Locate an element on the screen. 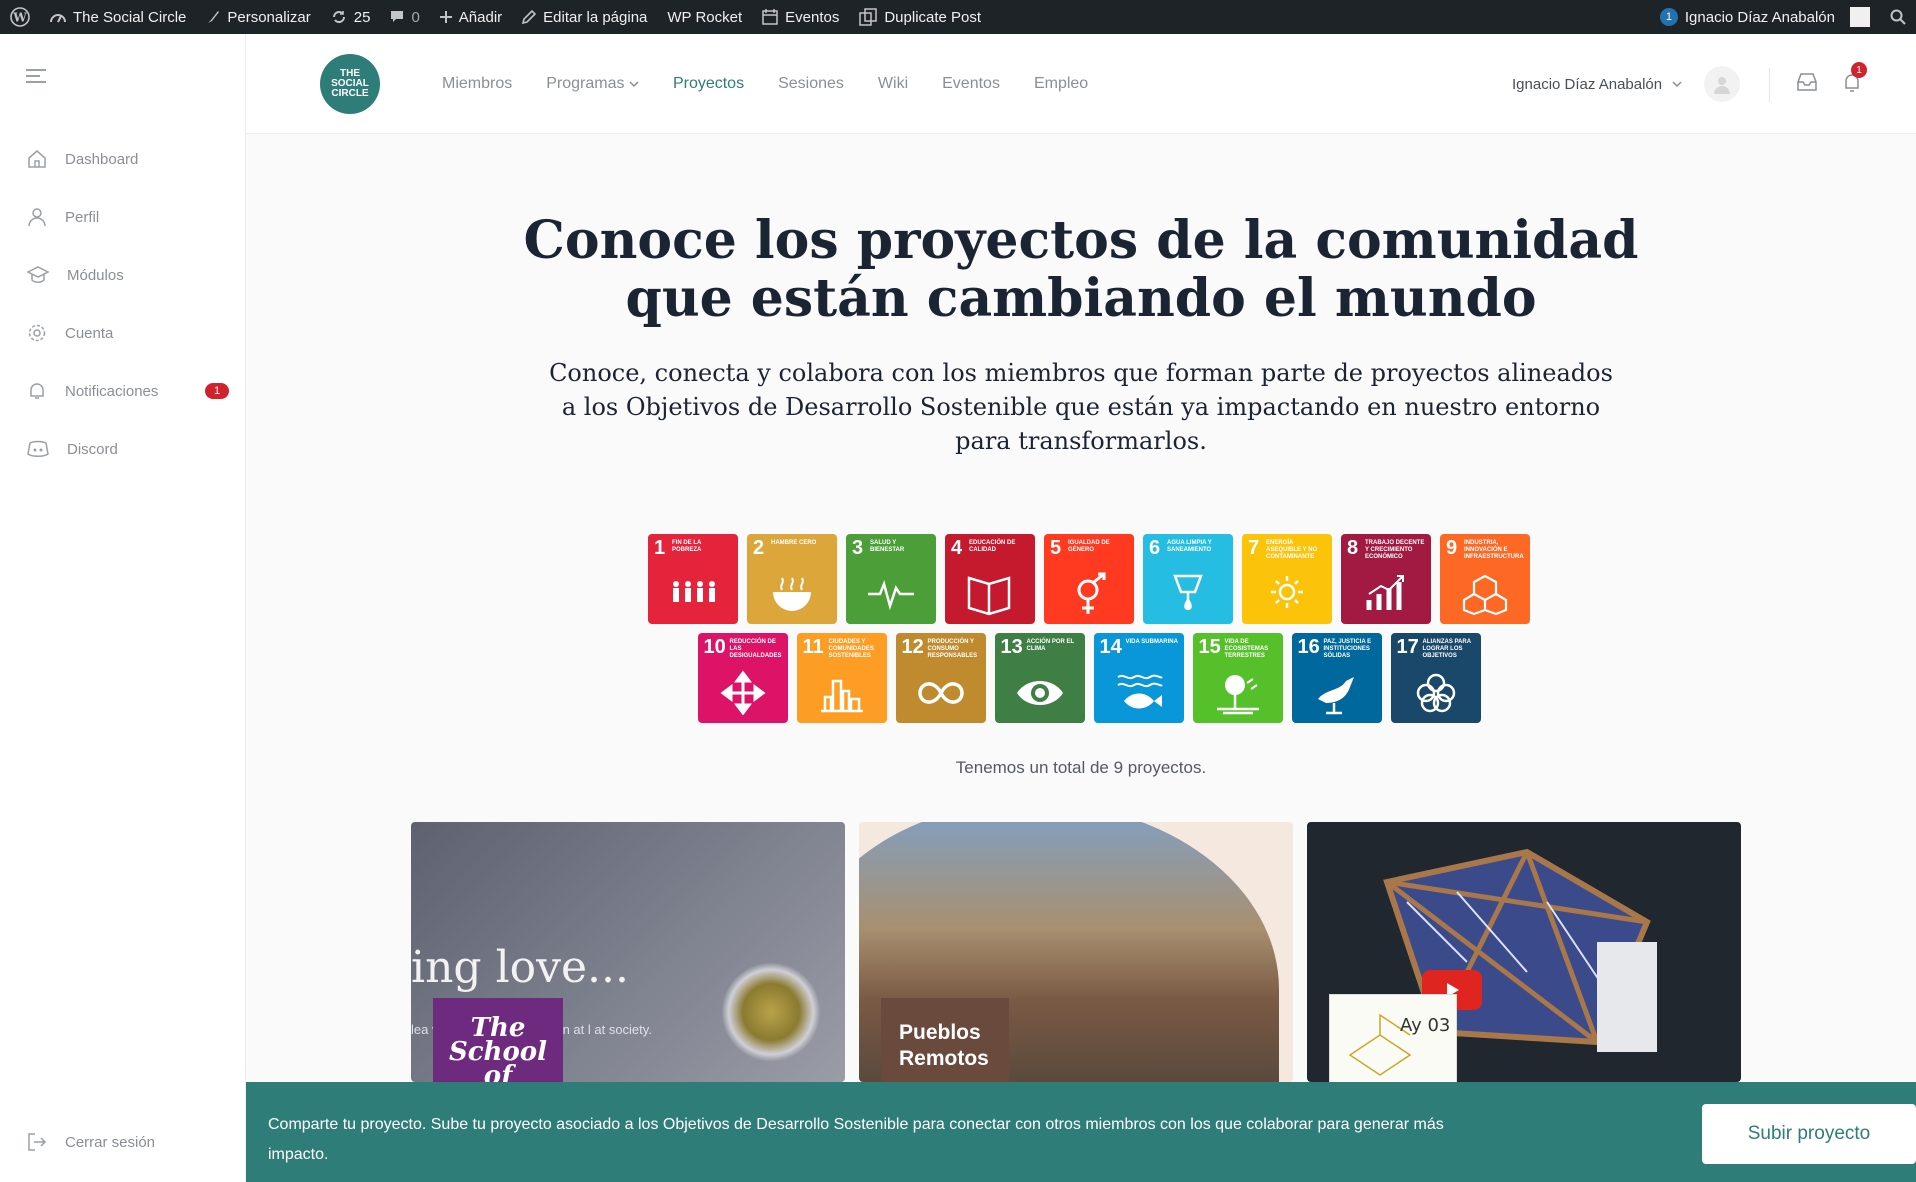  sidebar-item-perfil: Perfil is located at coordinates (123, 217).